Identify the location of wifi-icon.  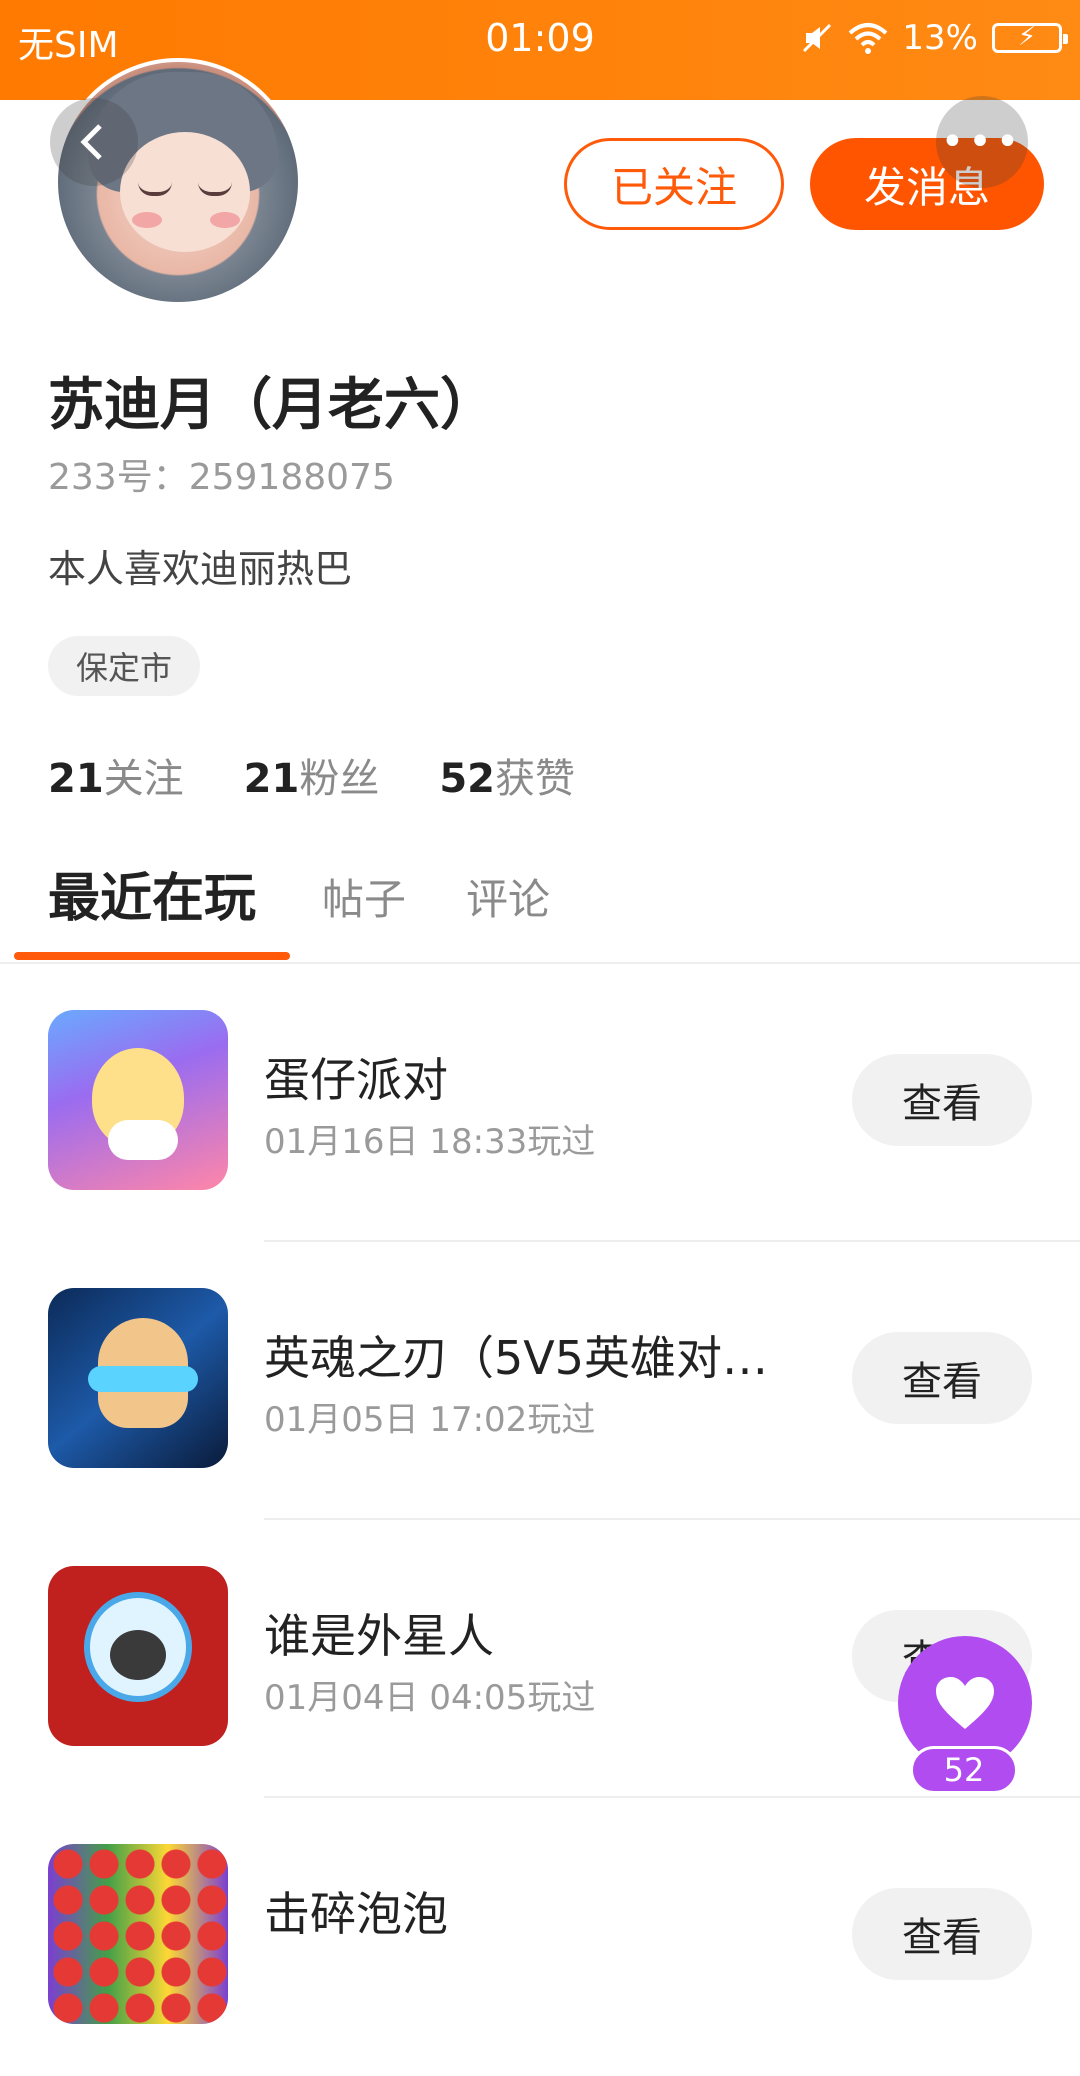
(868, 38).